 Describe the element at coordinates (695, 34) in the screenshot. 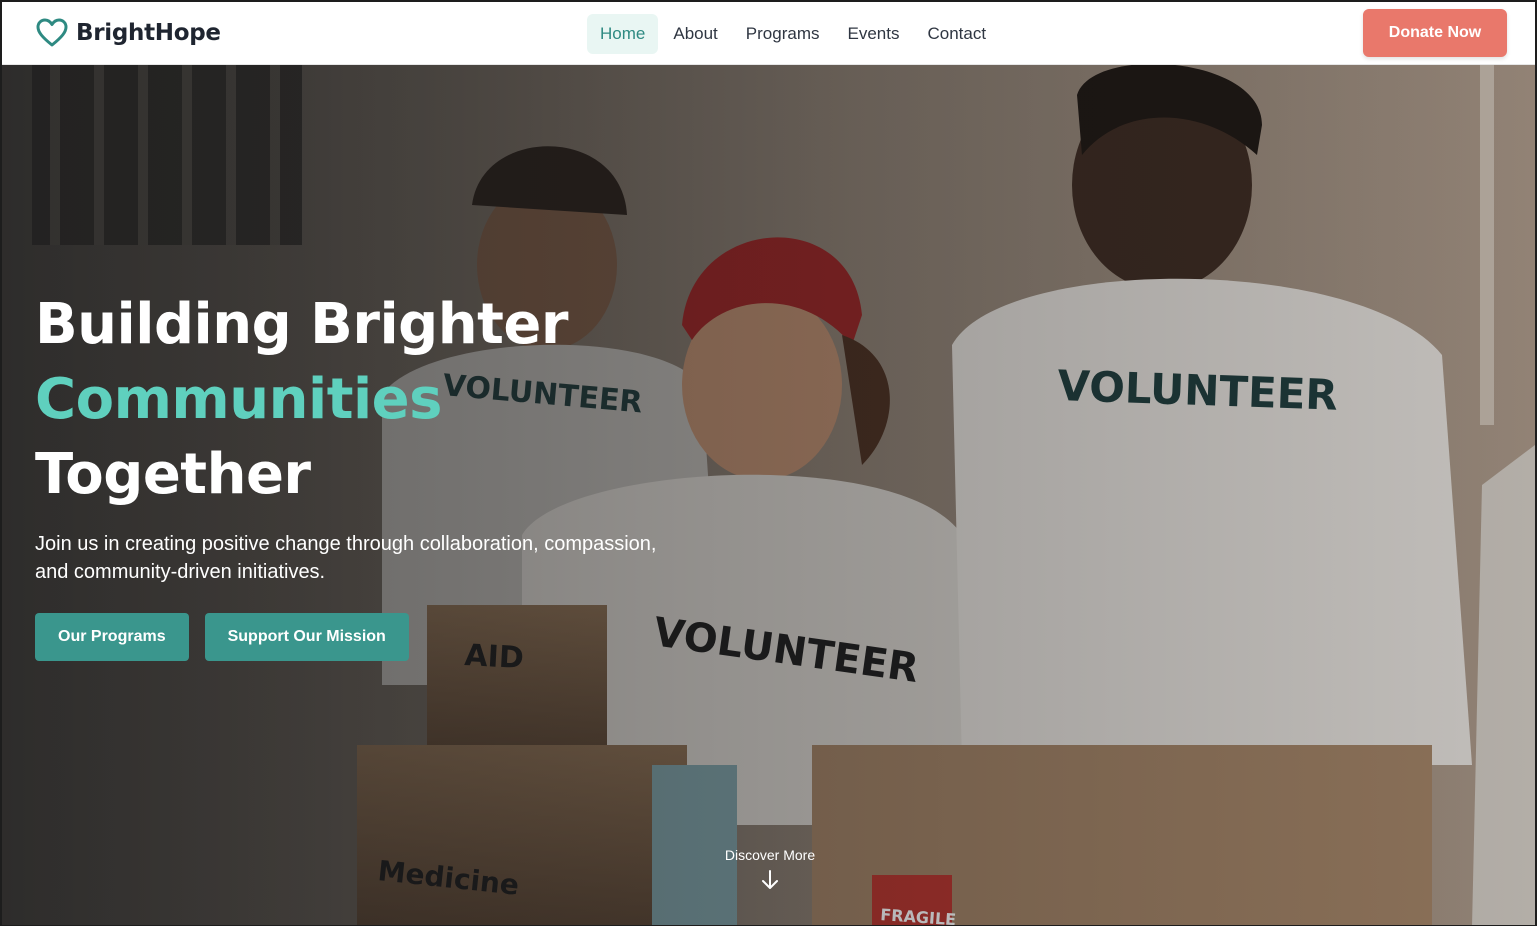

I see `nav-item-about: About` at that location.